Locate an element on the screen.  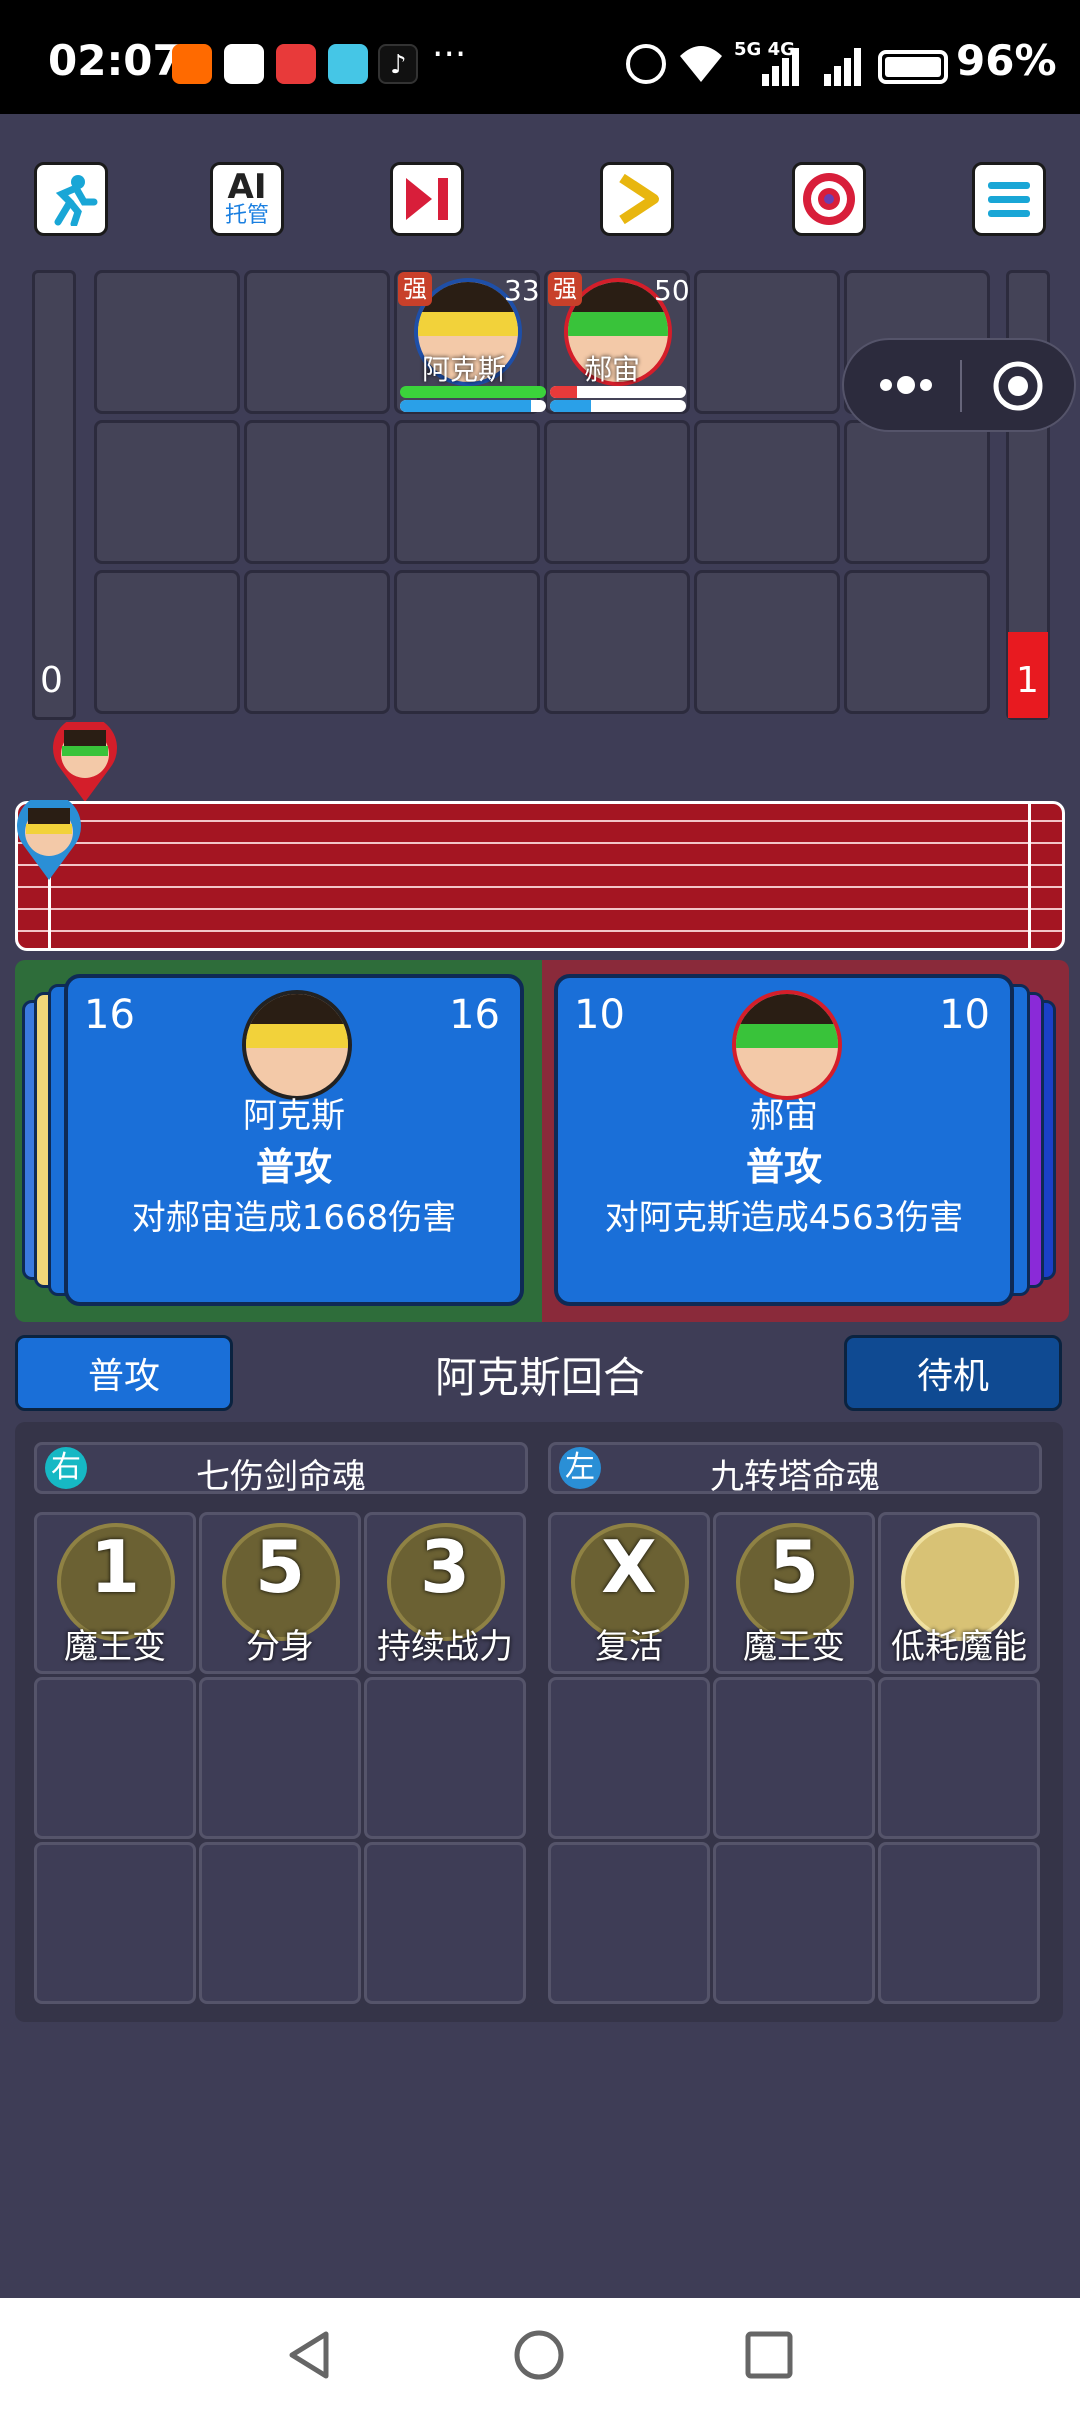
attack-button: 普攻 is located at coordinates (124, 1373).